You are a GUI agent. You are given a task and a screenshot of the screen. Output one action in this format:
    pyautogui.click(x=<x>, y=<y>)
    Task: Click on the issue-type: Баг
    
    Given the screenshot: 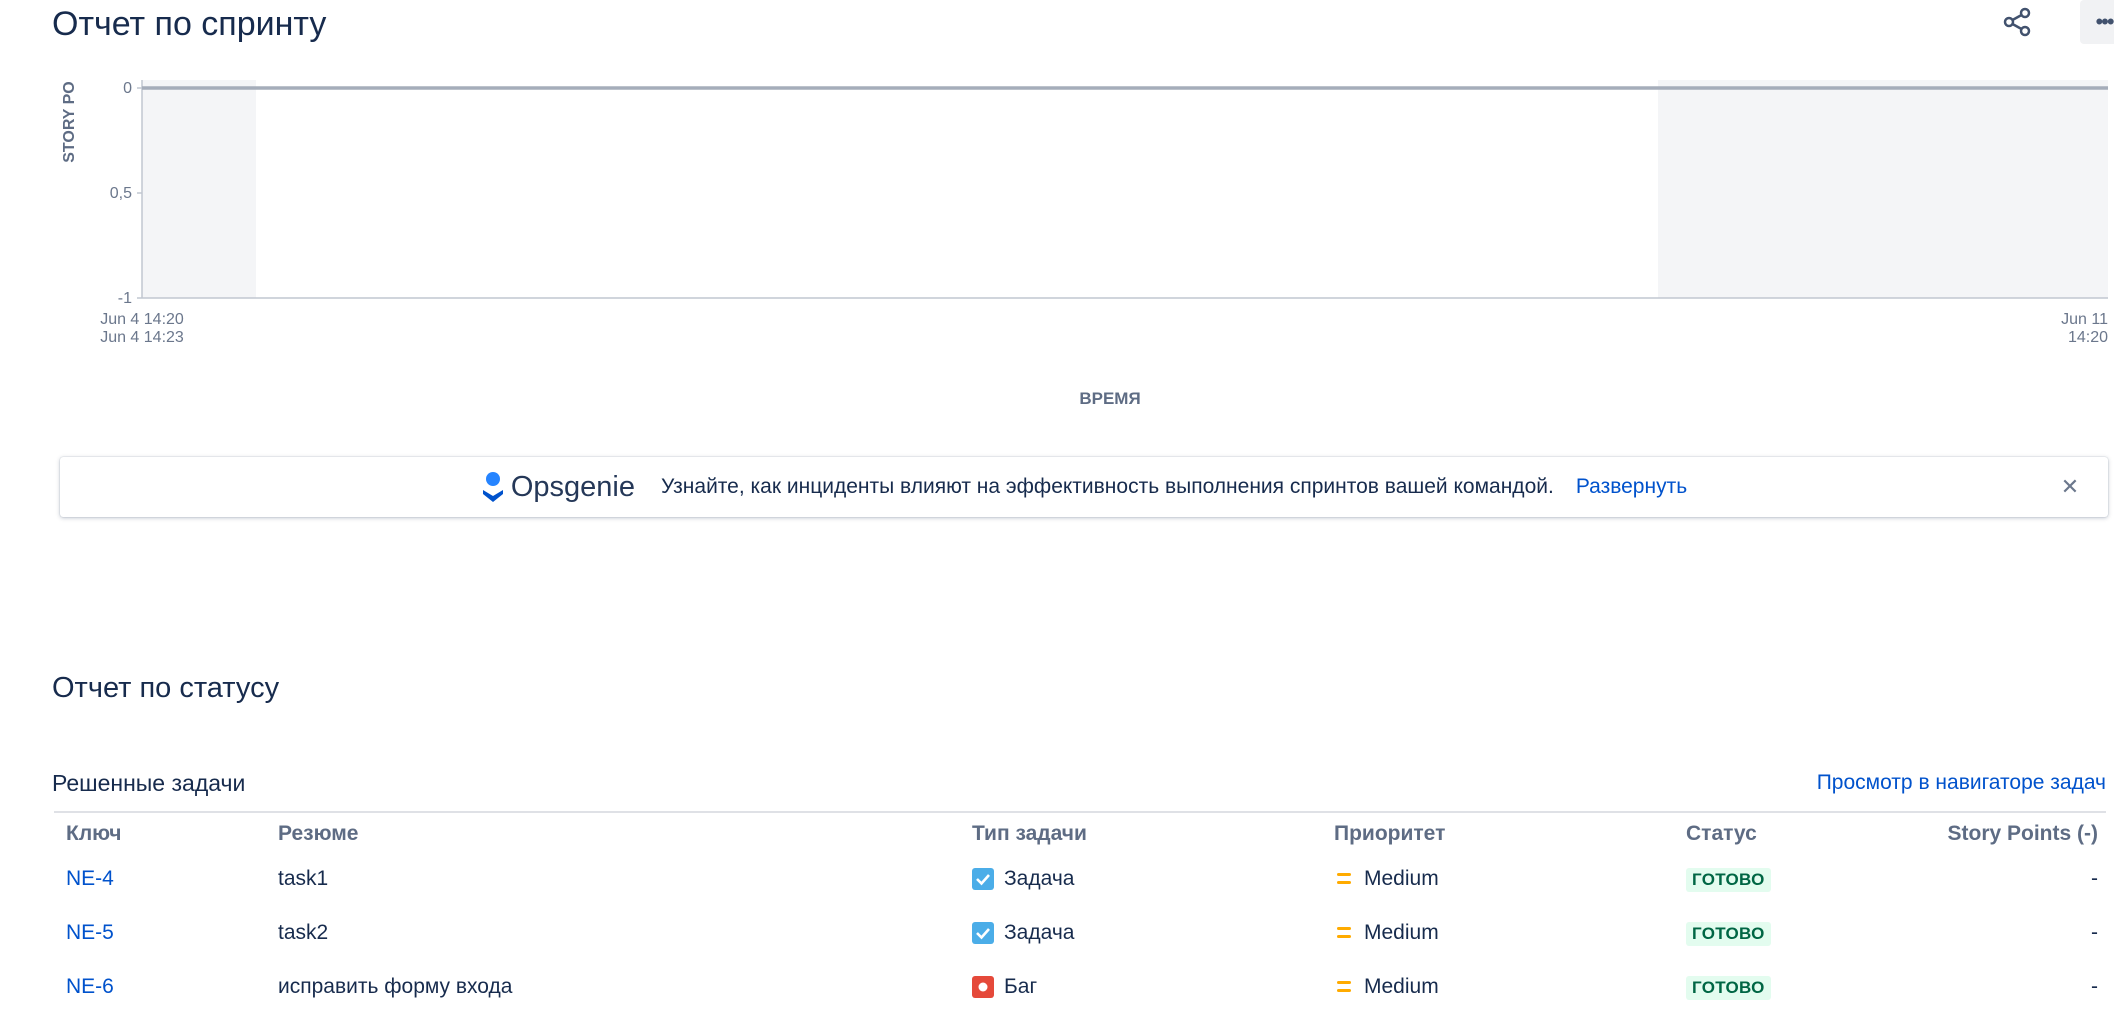 What is the action you would take?
    pyautogui.click(x=1021, y=986)
    